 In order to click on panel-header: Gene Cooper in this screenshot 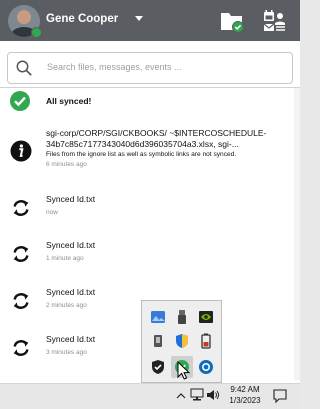, I will do `click(150, 20)`.